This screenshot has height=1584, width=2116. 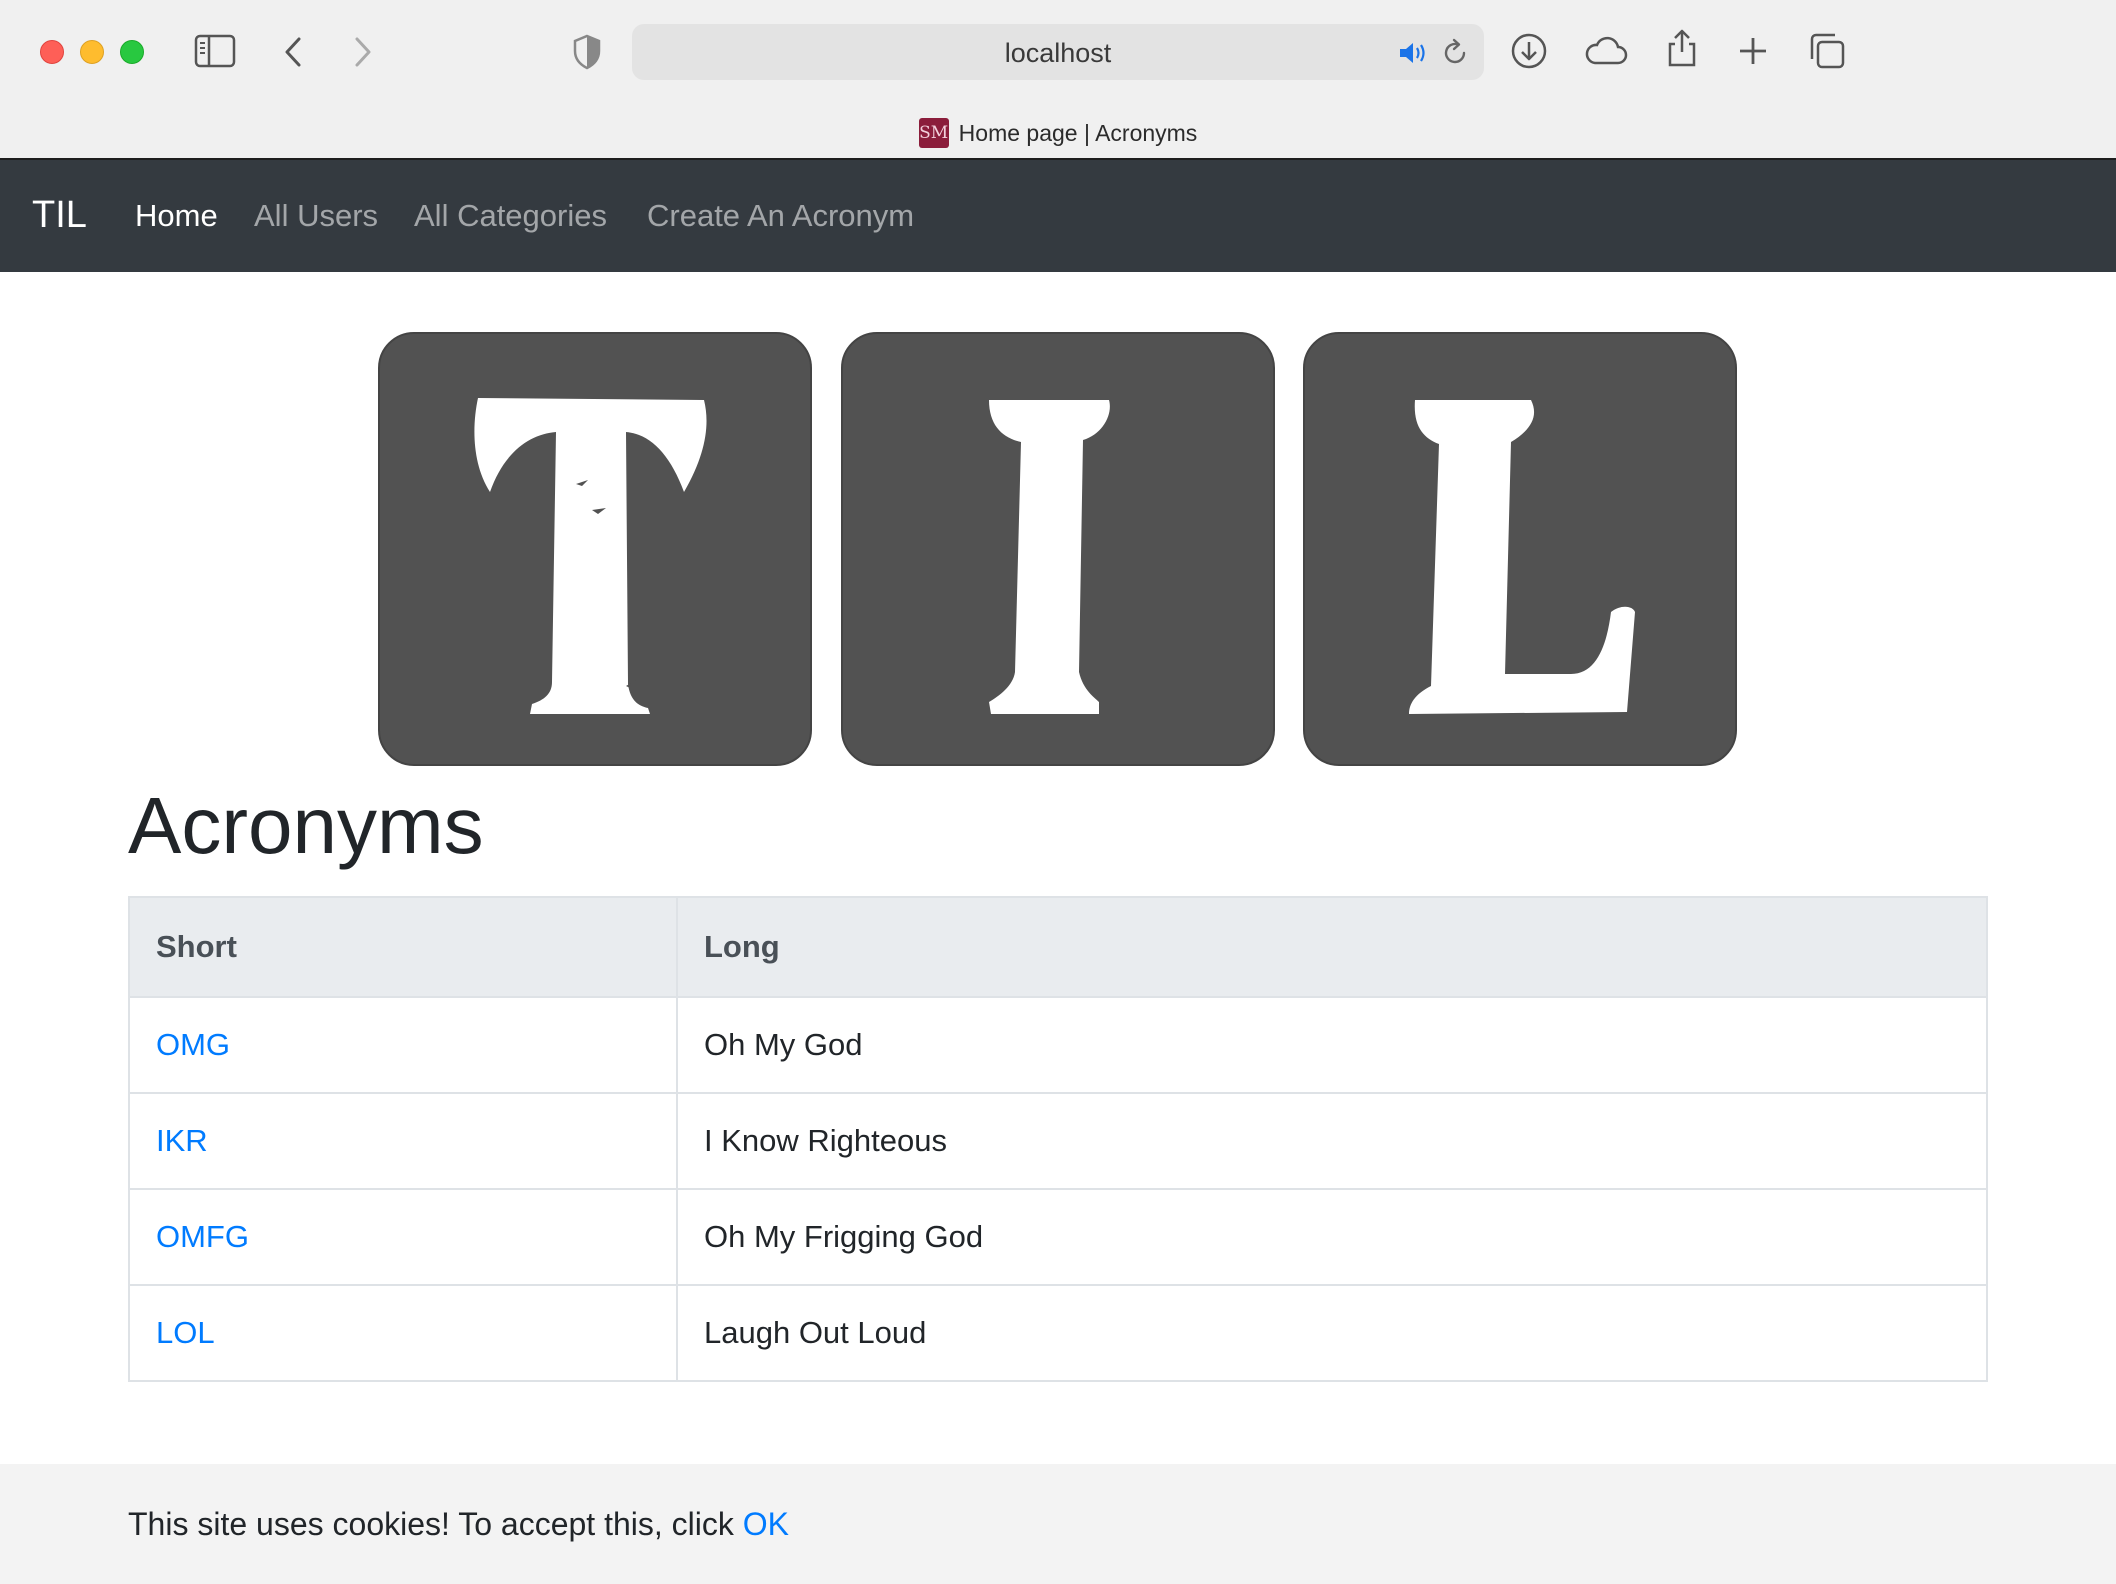 I want to click on logo-tile-t, so click(x=595, y=549).